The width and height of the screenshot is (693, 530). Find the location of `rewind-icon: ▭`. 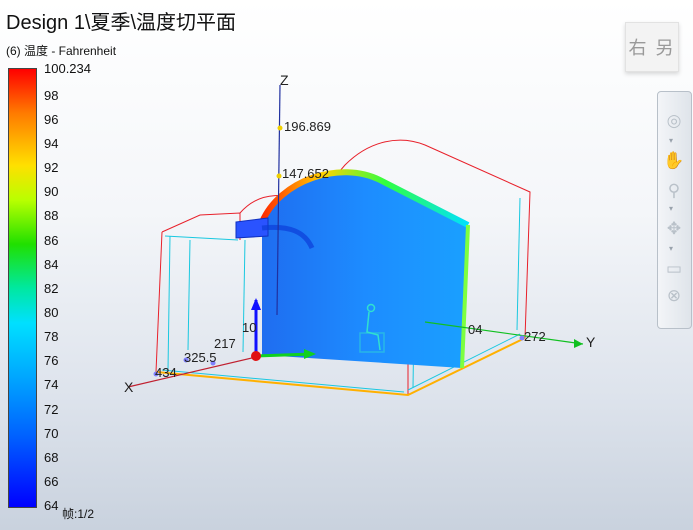

rewind-icon: ▭ is located at coordinates (674, 269).